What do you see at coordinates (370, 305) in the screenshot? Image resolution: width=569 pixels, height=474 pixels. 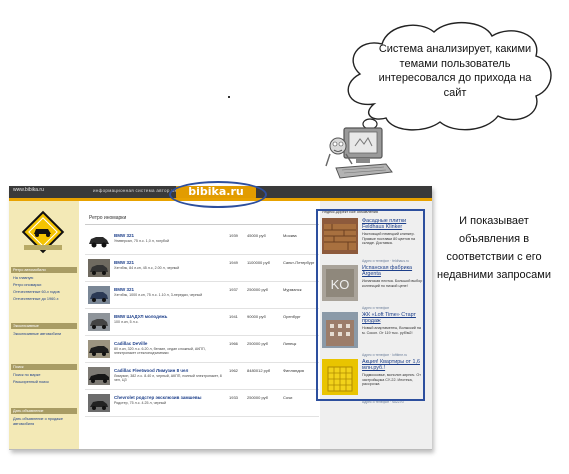 I see `ads-highlight-box` at bounding box center [370, 305].